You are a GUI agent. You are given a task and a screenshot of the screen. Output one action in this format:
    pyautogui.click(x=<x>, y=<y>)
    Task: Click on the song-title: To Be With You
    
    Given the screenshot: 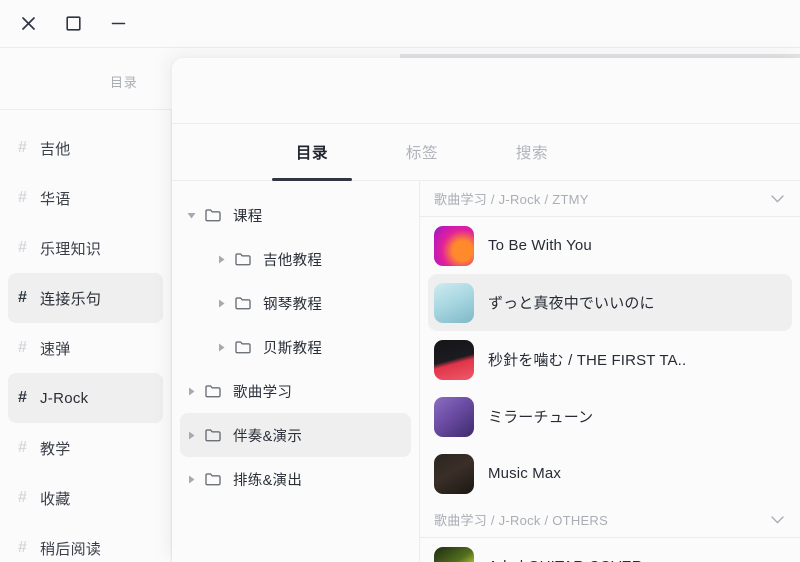 What is the action you would take?
    pyautogui.click(x=540, y=245)
    